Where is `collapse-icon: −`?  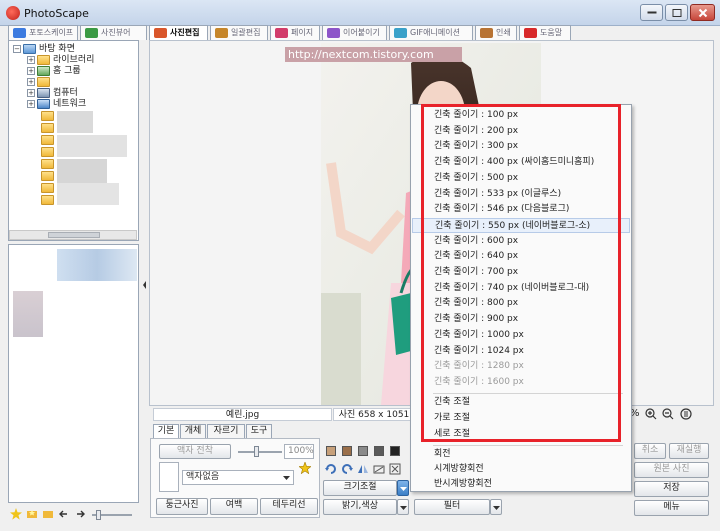 collapse-icon: − is located at coordinates (17, 49).